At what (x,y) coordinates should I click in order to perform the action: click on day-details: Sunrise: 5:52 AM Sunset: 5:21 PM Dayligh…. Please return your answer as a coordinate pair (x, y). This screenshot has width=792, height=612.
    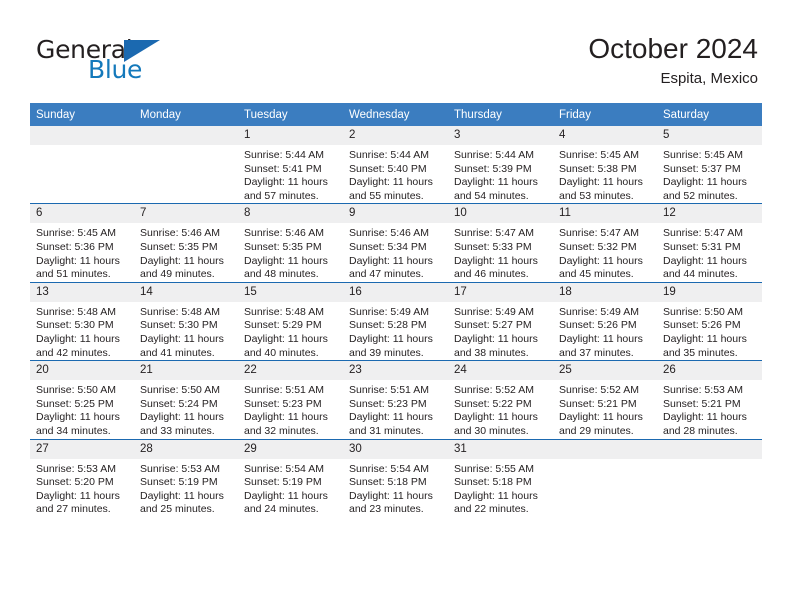
    Looking at the image, I should click on (605, 409).